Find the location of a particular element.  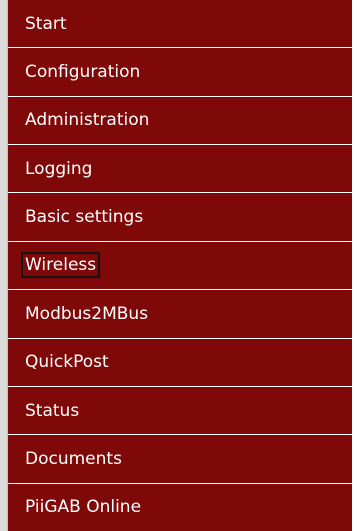

left-border-rule is located at coordinates (4, 265).